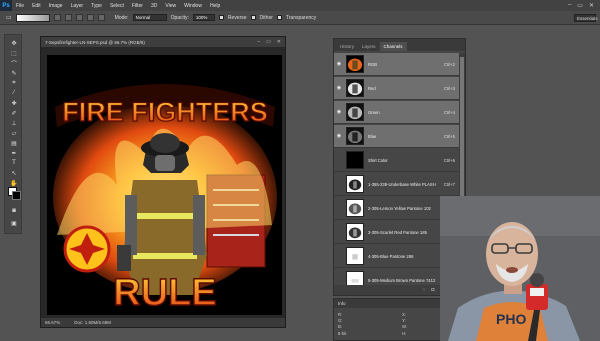 Image resolution: width=600 pixels, height=341 pixels. I want to click on channel-row-rgb: ◉ RGB Ctrl+2, so click(397, 64).